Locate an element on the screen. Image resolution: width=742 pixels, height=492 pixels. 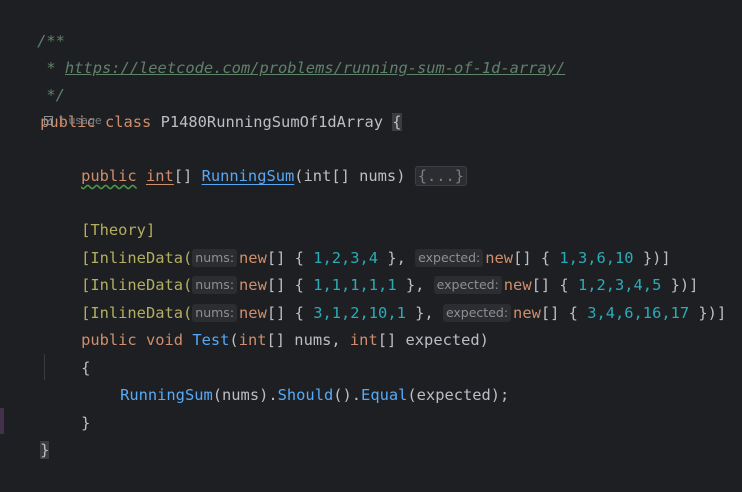
param-nums: [] nums, is located at coordinates (308, 340).